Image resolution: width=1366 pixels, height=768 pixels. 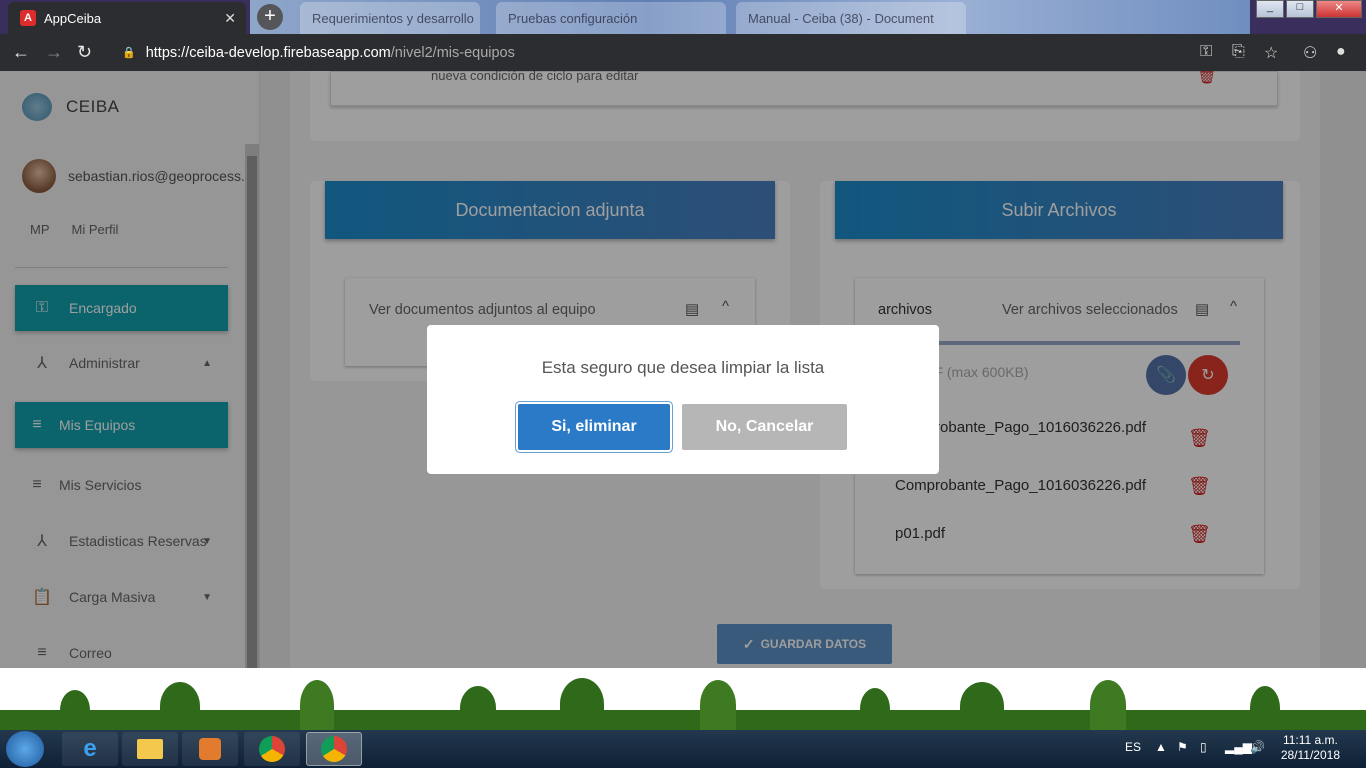 I want to click on clock: 11:11 a.m. 28/11/2018, so click(x=1310, y=748).